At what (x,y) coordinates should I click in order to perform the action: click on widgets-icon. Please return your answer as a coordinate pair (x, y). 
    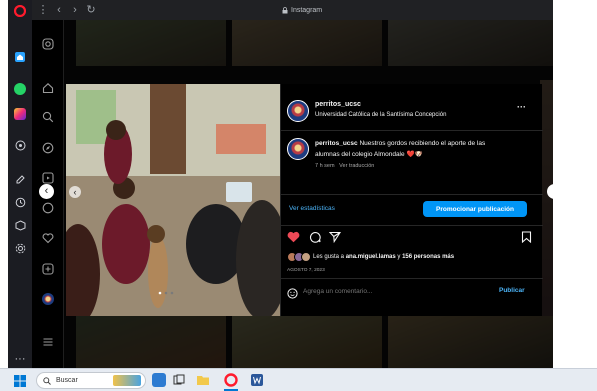
    Looking at the image, I should click on (159, 380).